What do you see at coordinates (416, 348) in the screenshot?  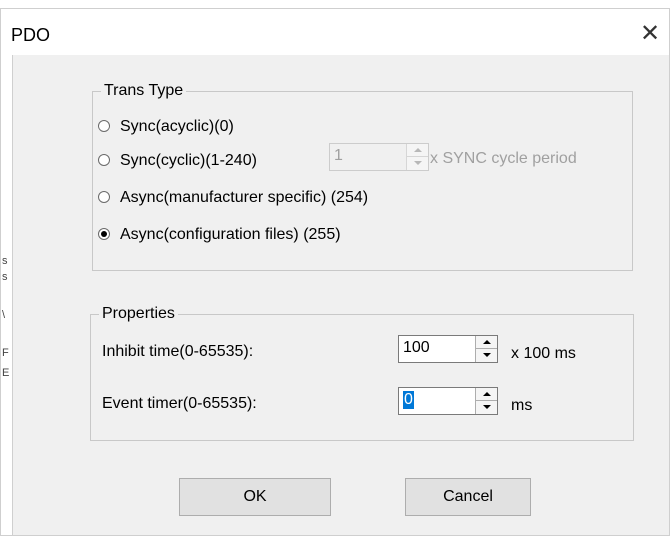 I see `inhibit-time-value: 100` at bounding box center [416, 348].